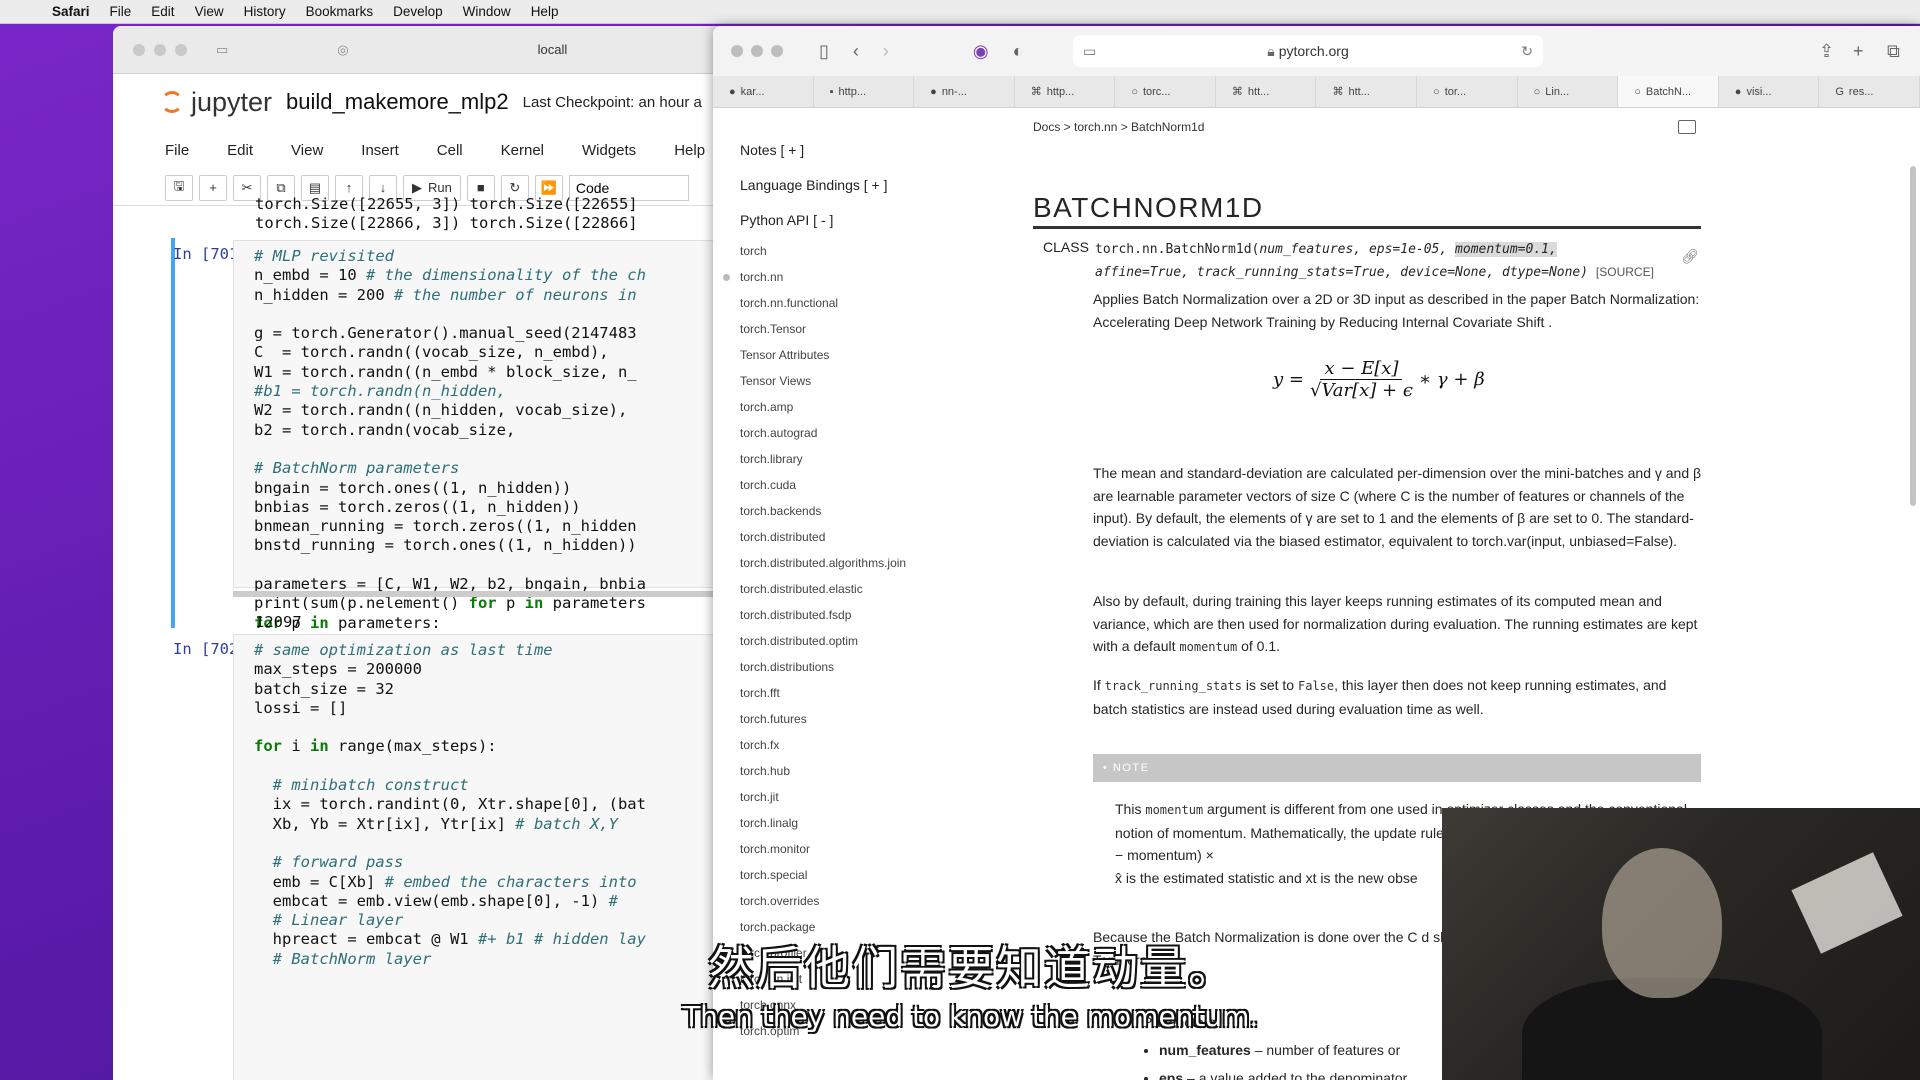 The width and height of the screenshot is (1920, 1080). Describe the element at coordinates (824, 51) in the screenshot. I see `sidebar-toggle-icon: ▯` at that location.